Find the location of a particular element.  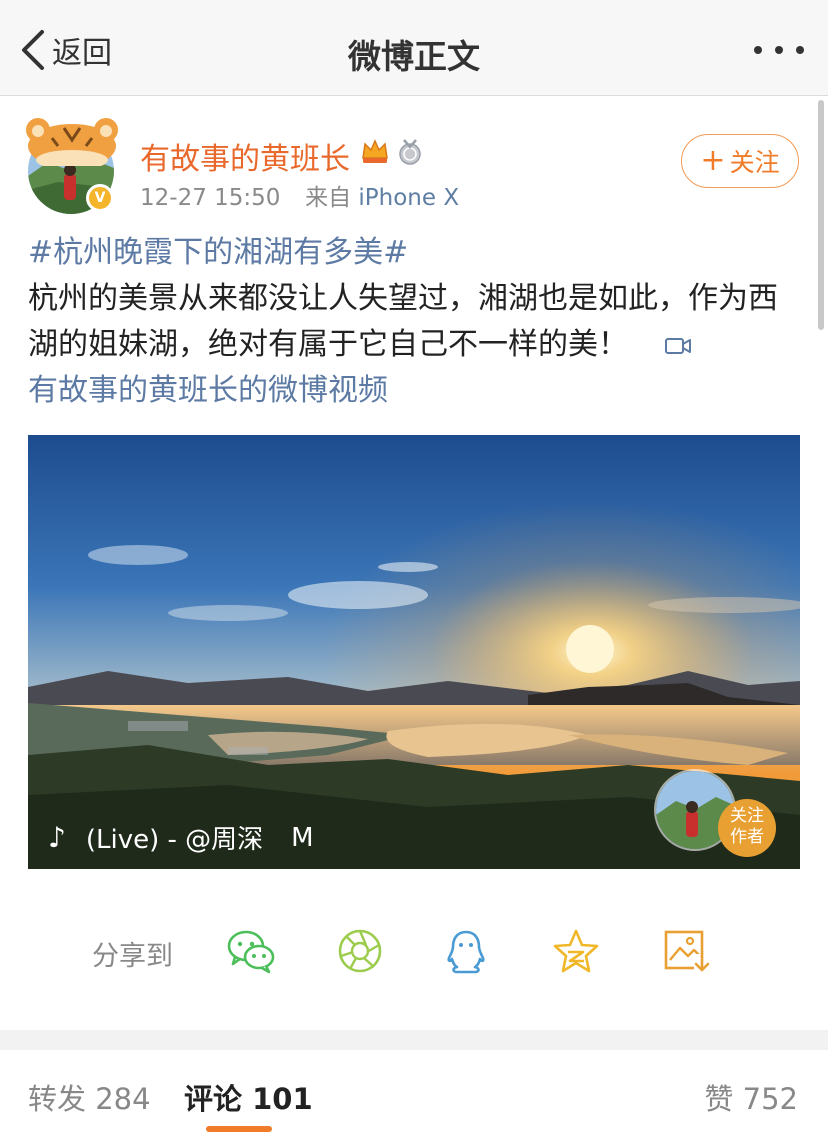

post-meta: 12-27 15:50 来自 iPhone X is located at coordinates (299, 195).